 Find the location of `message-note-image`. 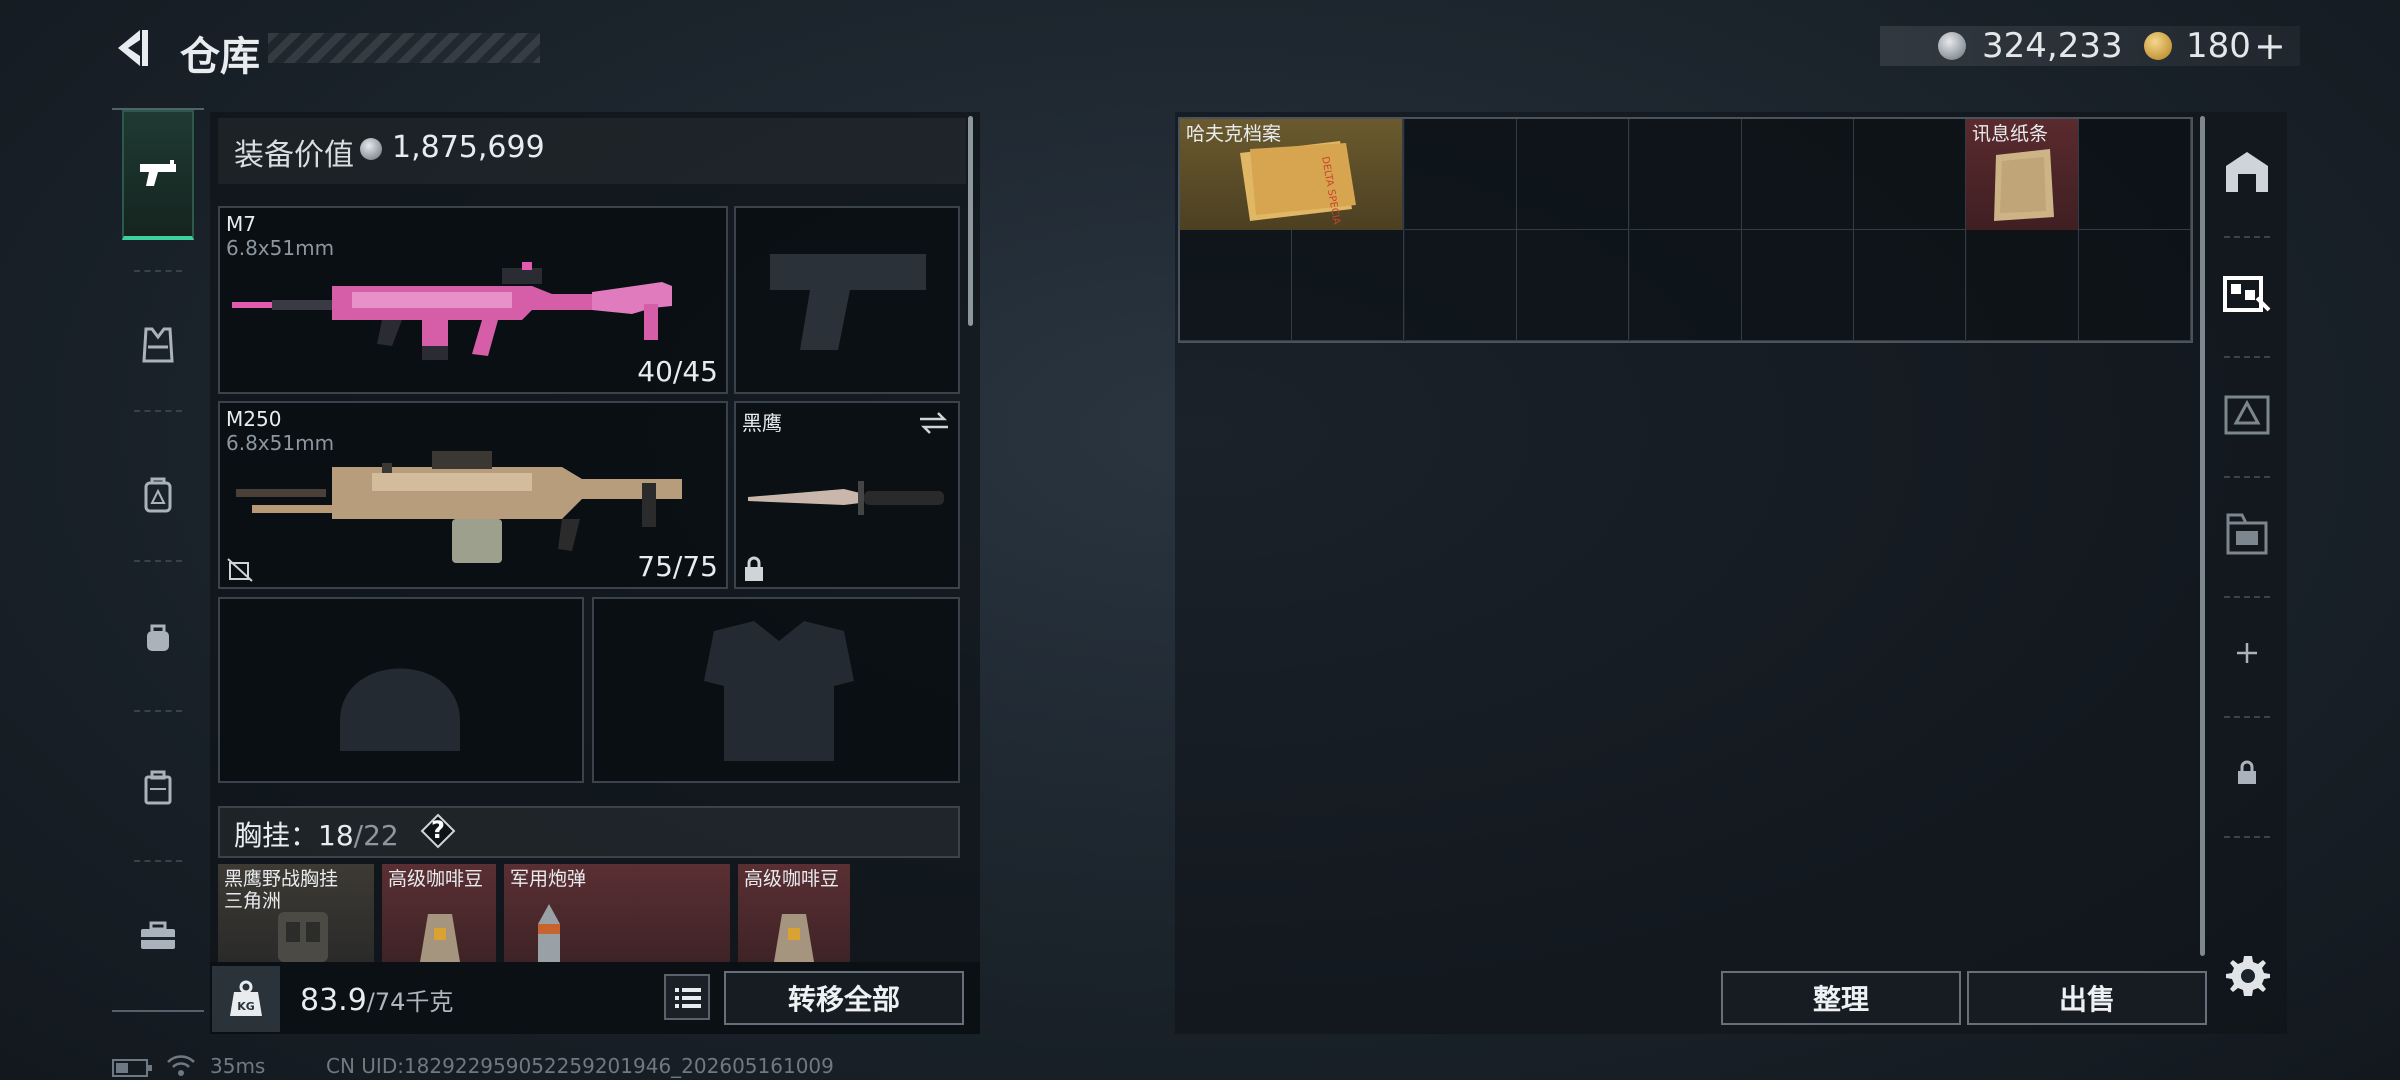

message-note-image is located at coordinates (2024, 185).